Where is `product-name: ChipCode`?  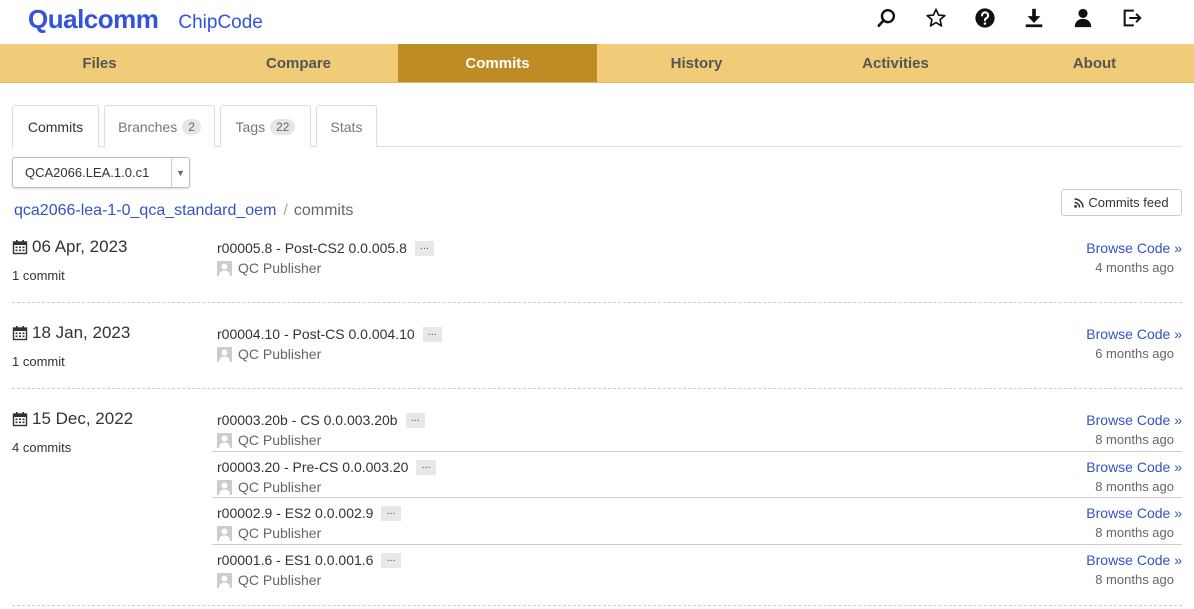 product-name: ChipCode is located at coordinates (220, 23).